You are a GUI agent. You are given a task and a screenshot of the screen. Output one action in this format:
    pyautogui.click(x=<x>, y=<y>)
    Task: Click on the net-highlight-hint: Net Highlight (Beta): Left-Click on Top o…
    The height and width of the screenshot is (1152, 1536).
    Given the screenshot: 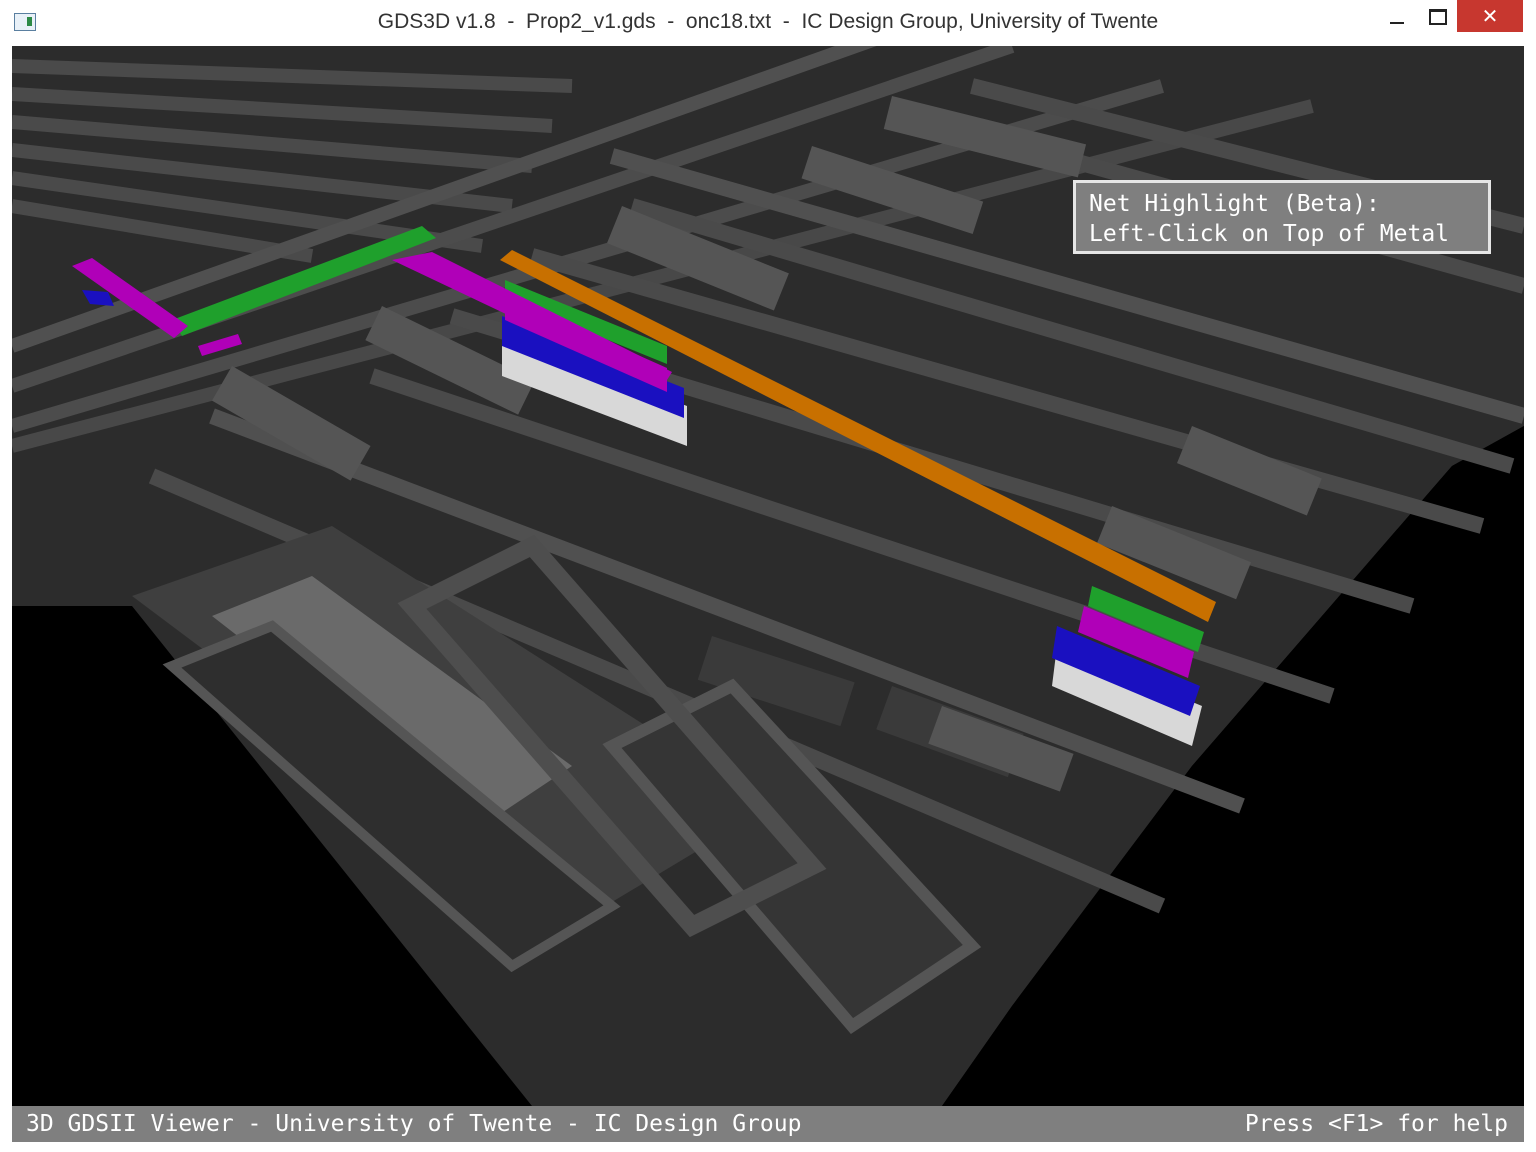 What is the action you would take?
    pyautogui.click(x=1282, y=217)
    